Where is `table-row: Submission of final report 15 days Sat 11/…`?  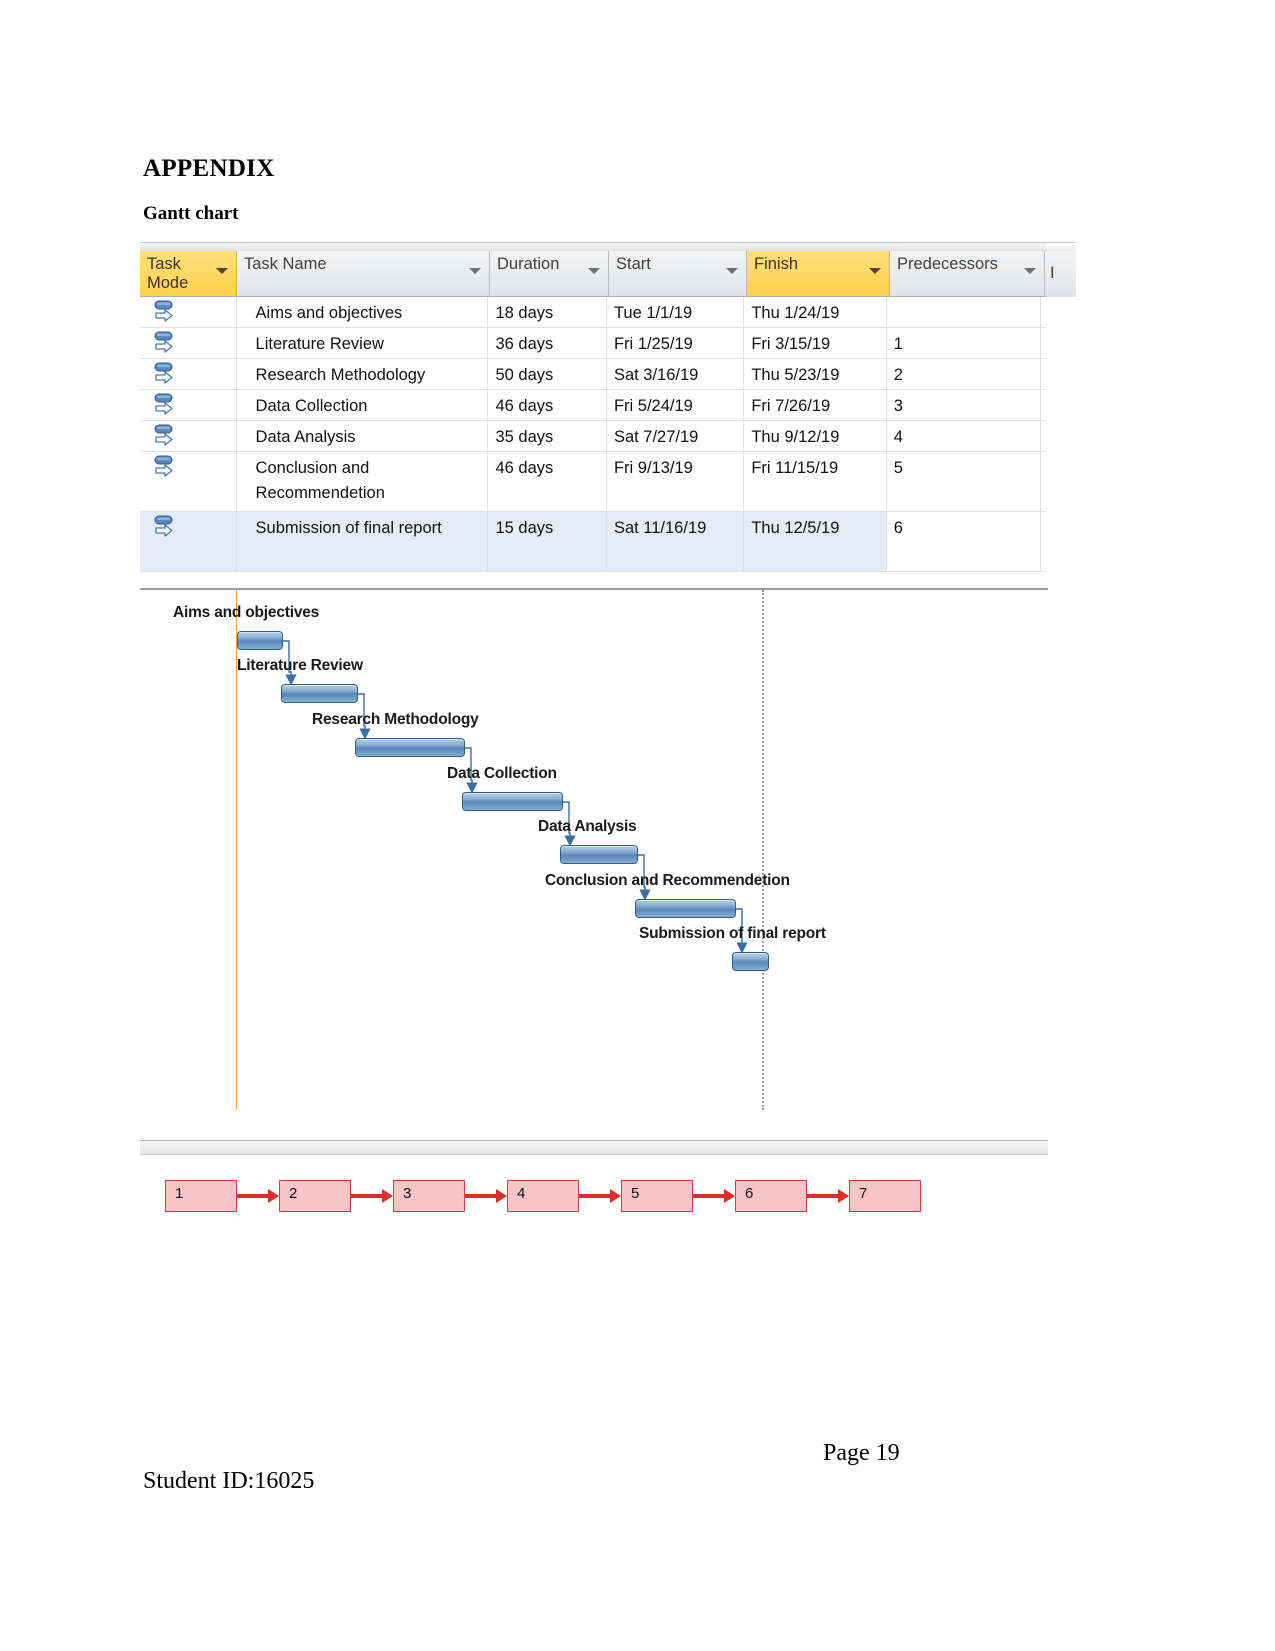
table-row: Submission of final report 15 days Sat 11/… is located at coordinates (594, 542).